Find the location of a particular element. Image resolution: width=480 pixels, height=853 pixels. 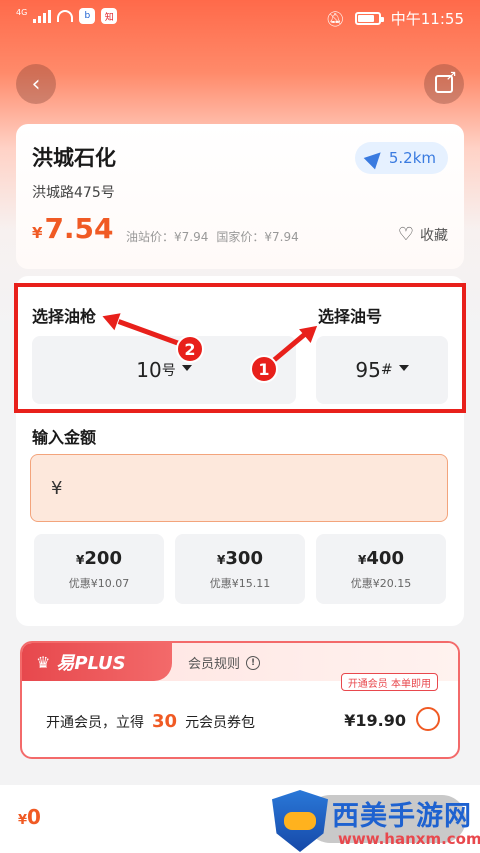

preset-amount: 300 is located at coordinates (244, 558).